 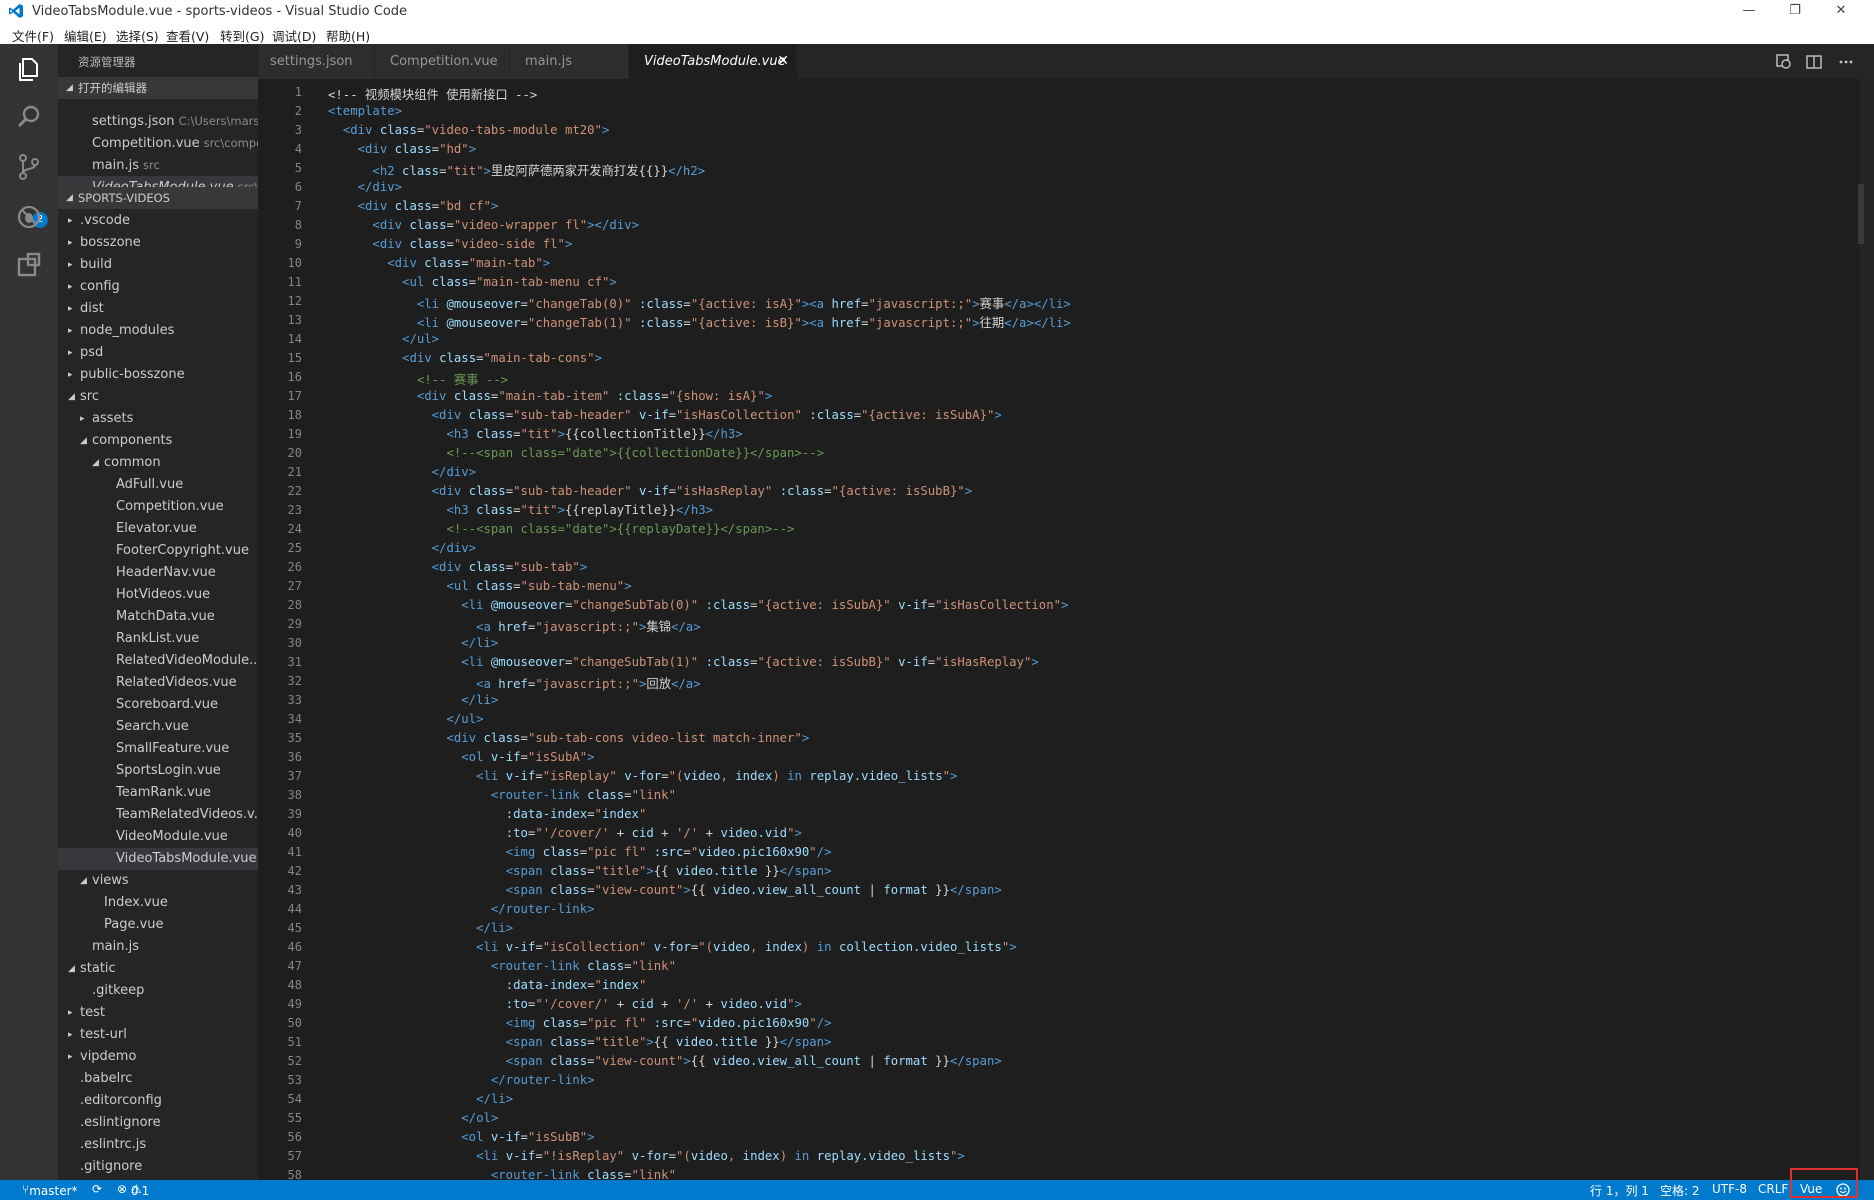 I want to click on tab-videotabsmodule-vue: VideoTabsModule.vue ✕, so click(x=713, y=61).